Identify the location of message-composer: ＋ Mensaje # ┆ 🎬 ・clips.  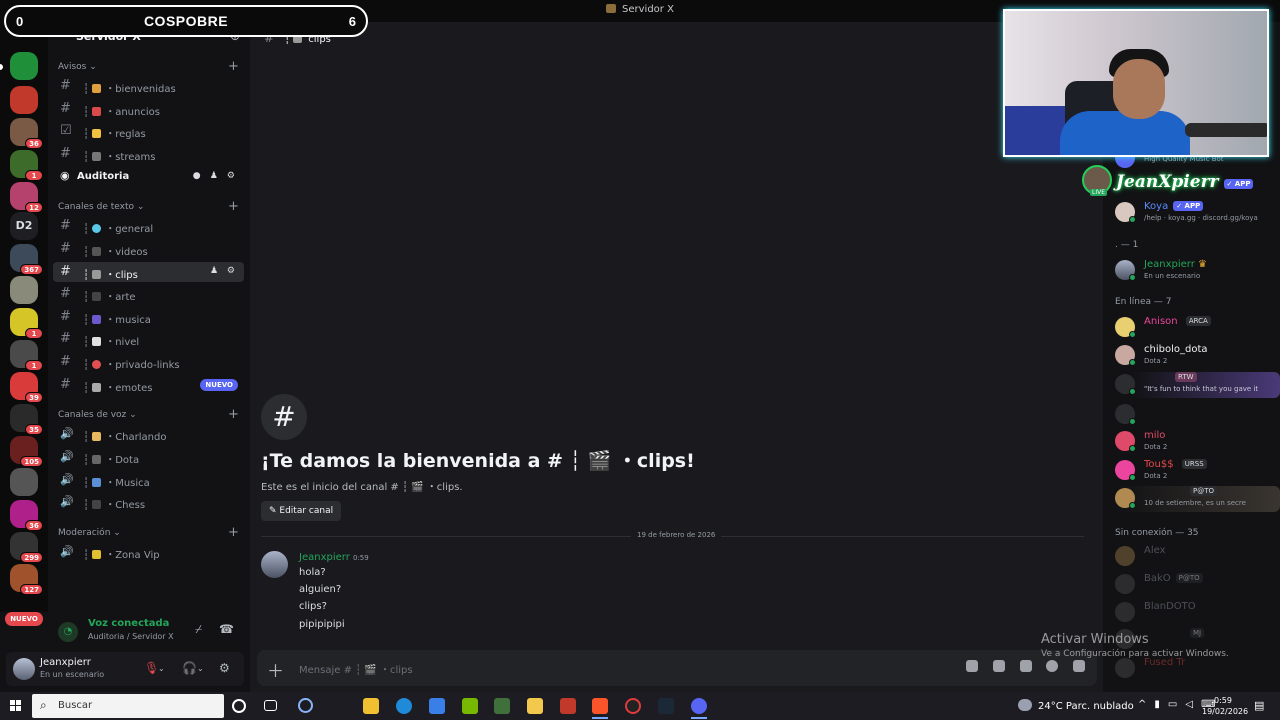
(677, 668).